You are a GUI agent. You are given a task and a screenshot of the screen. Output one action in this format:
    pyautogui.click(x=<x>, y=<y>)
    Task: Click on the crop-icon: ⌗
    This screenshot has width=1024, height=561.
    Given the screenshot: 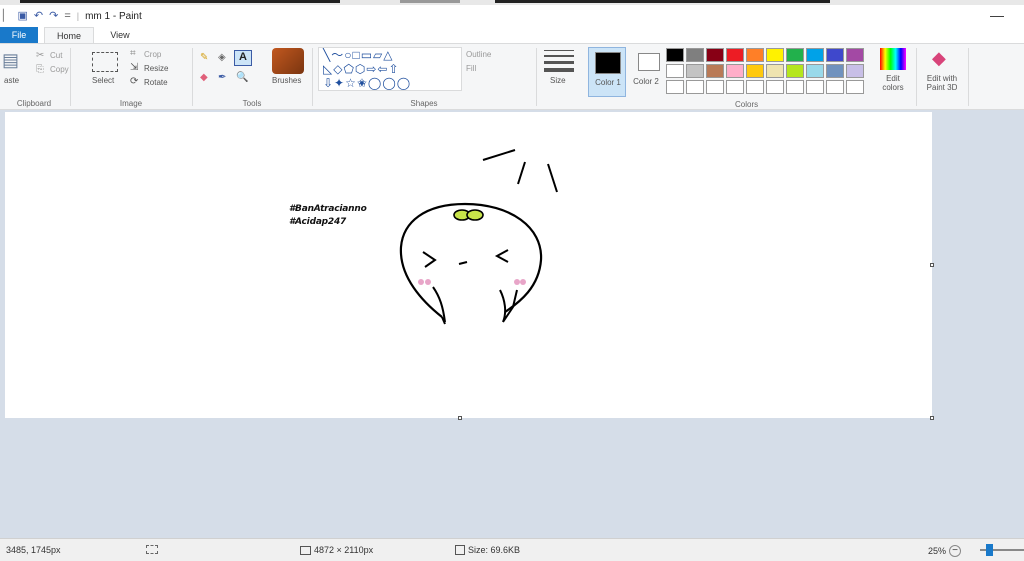 What is the action you would take?
    pyautogui.click(x=133, y=53)
    